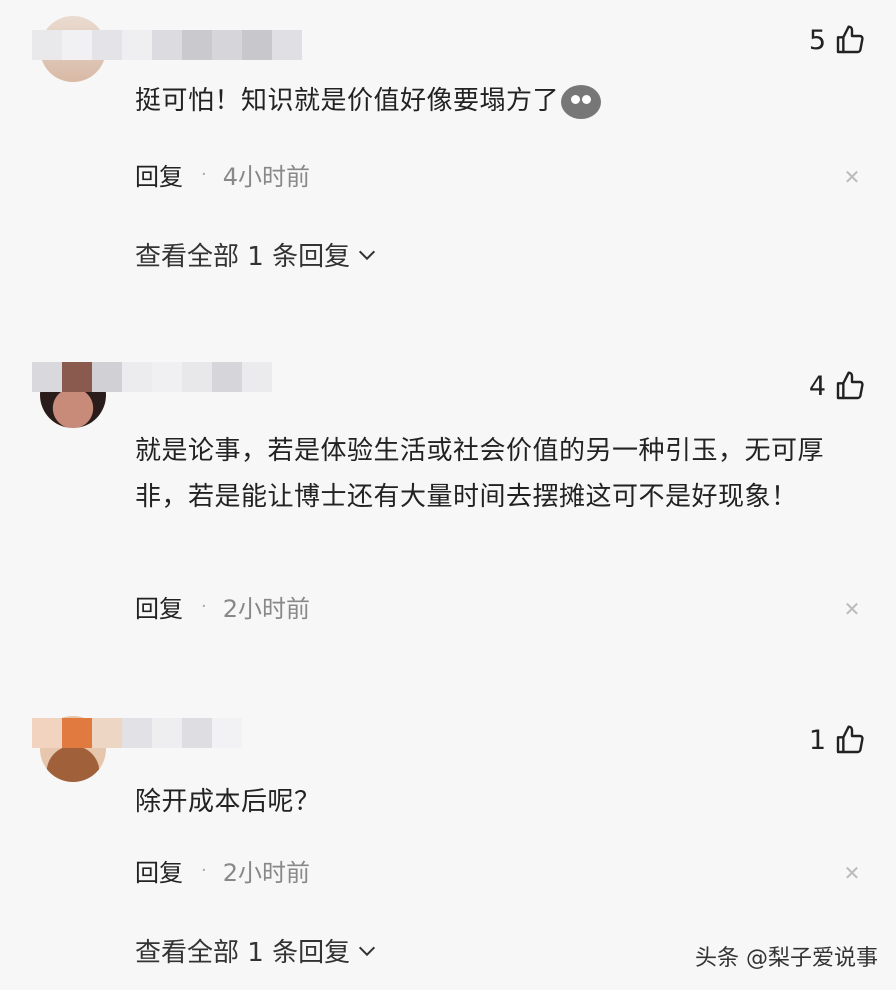 The image size is (896, 990). Describe the element at coordinates (266, 177) in the screenshot. I see `timestamp: 4小时前` at that location.